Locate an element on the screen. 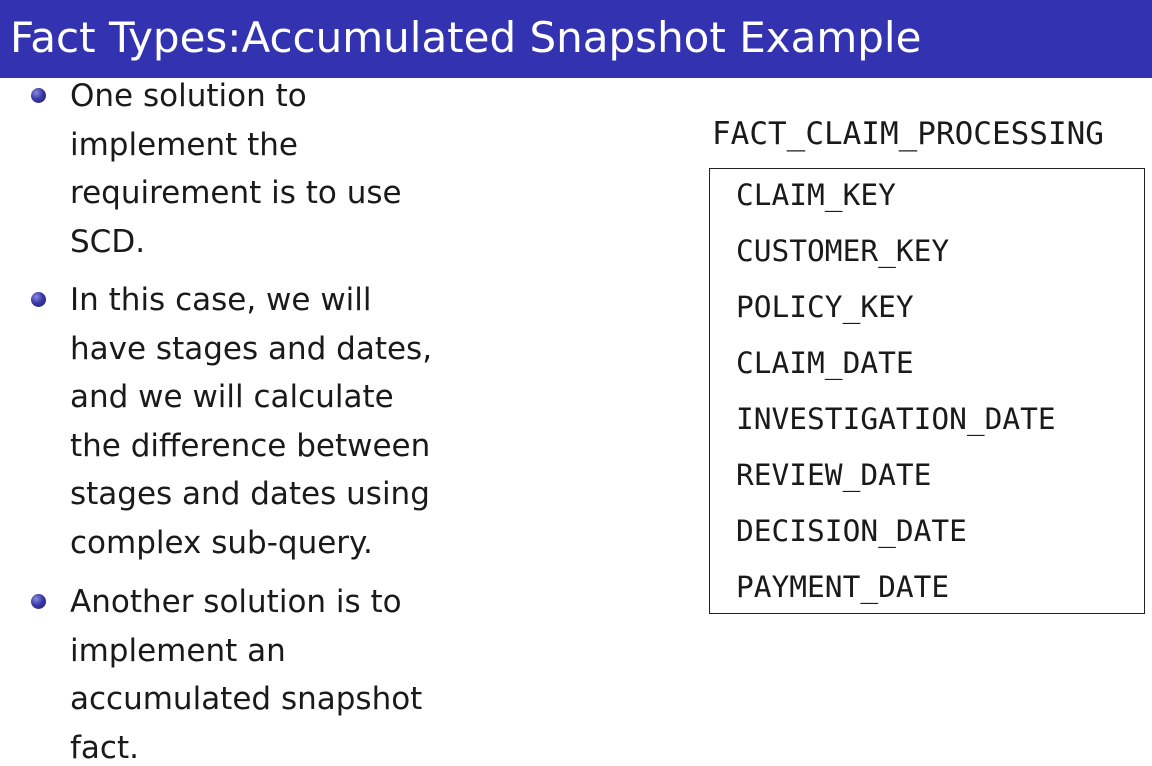  bullet-line: the difference between is located at coordinates (250, 445).